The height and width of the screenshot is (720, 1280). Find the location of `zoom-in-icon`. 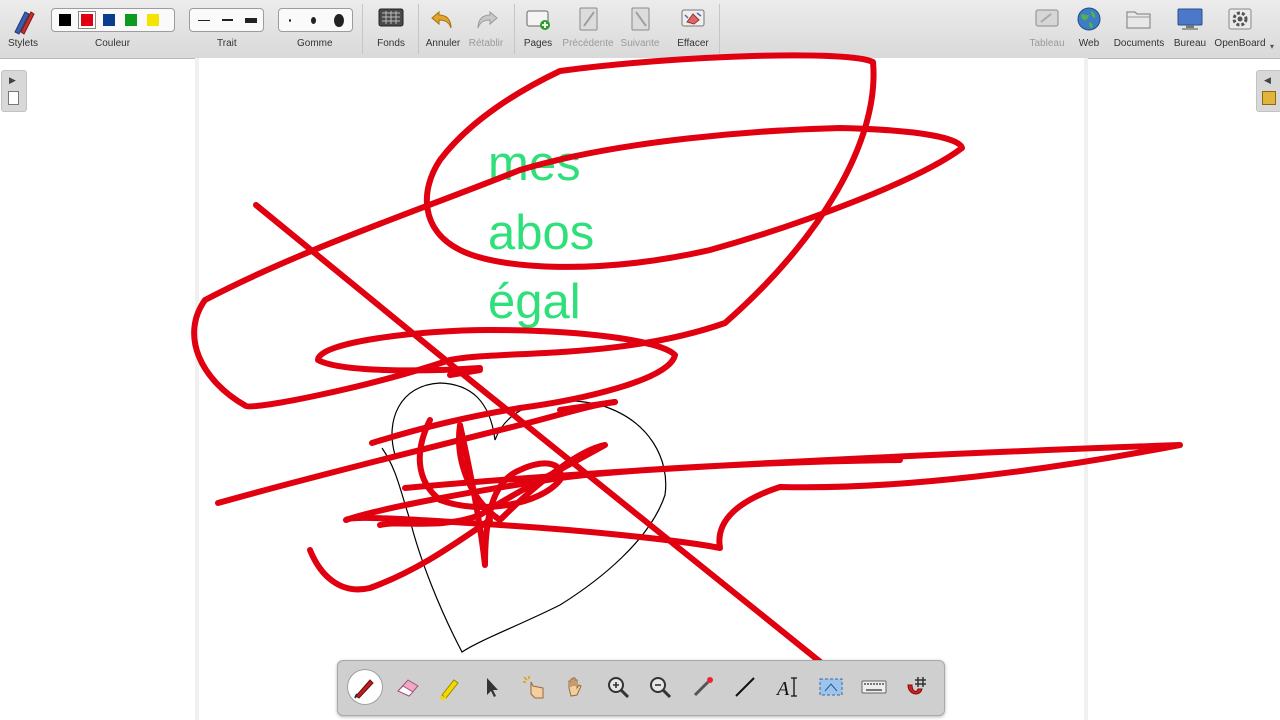

zoom-in-icon is located at coordinates (619, 688).